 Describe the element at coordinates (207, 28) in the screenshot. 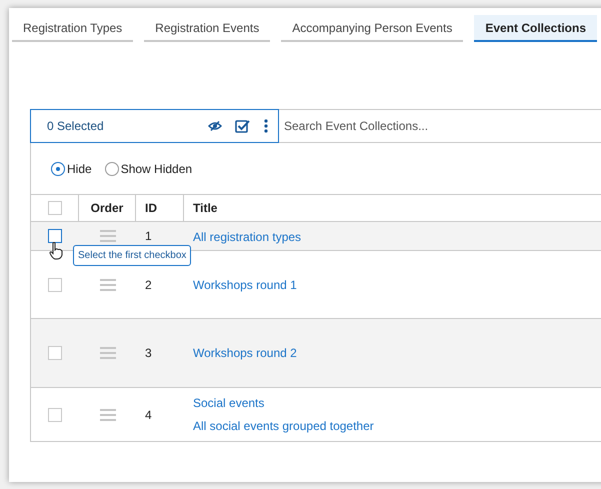

I see `tab: Registration Events` at that location.